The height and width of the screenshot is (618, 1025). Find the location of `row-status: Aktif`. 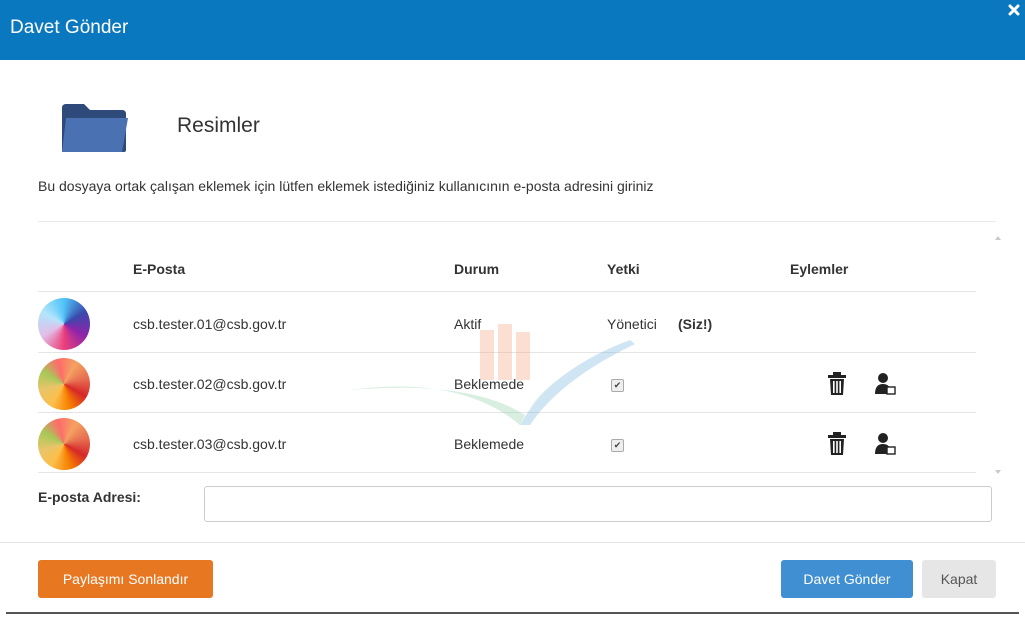

row-status: Aktif is located at coordinates (468, 324).